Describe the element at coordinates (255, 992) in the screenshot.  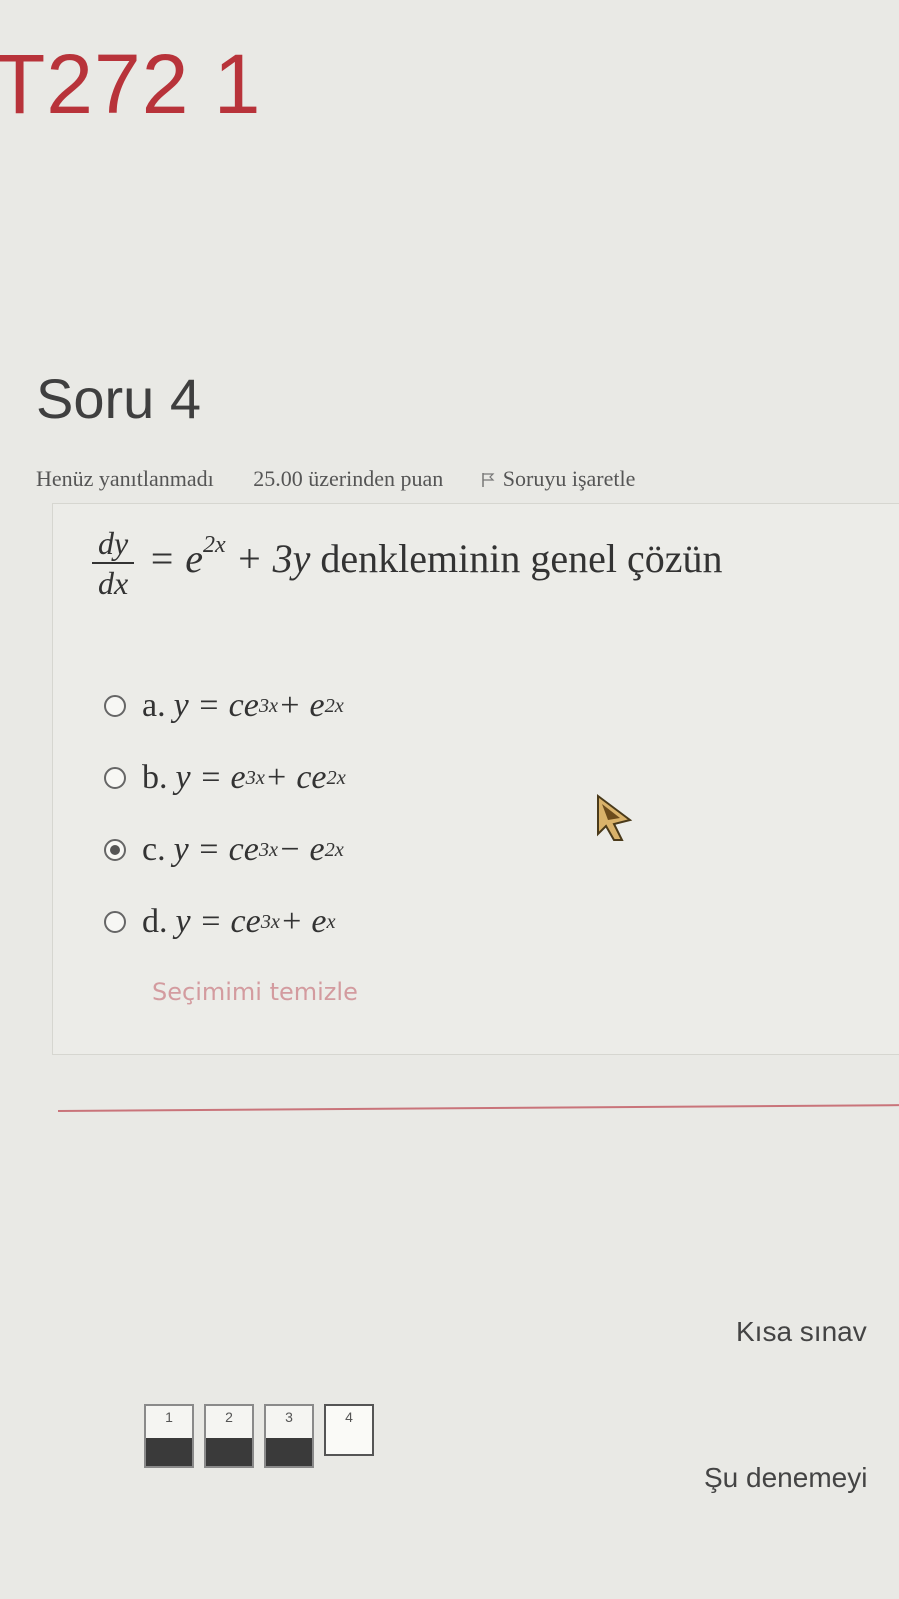
I see `clear-choice-link: Seçimimi temizle` at that location.